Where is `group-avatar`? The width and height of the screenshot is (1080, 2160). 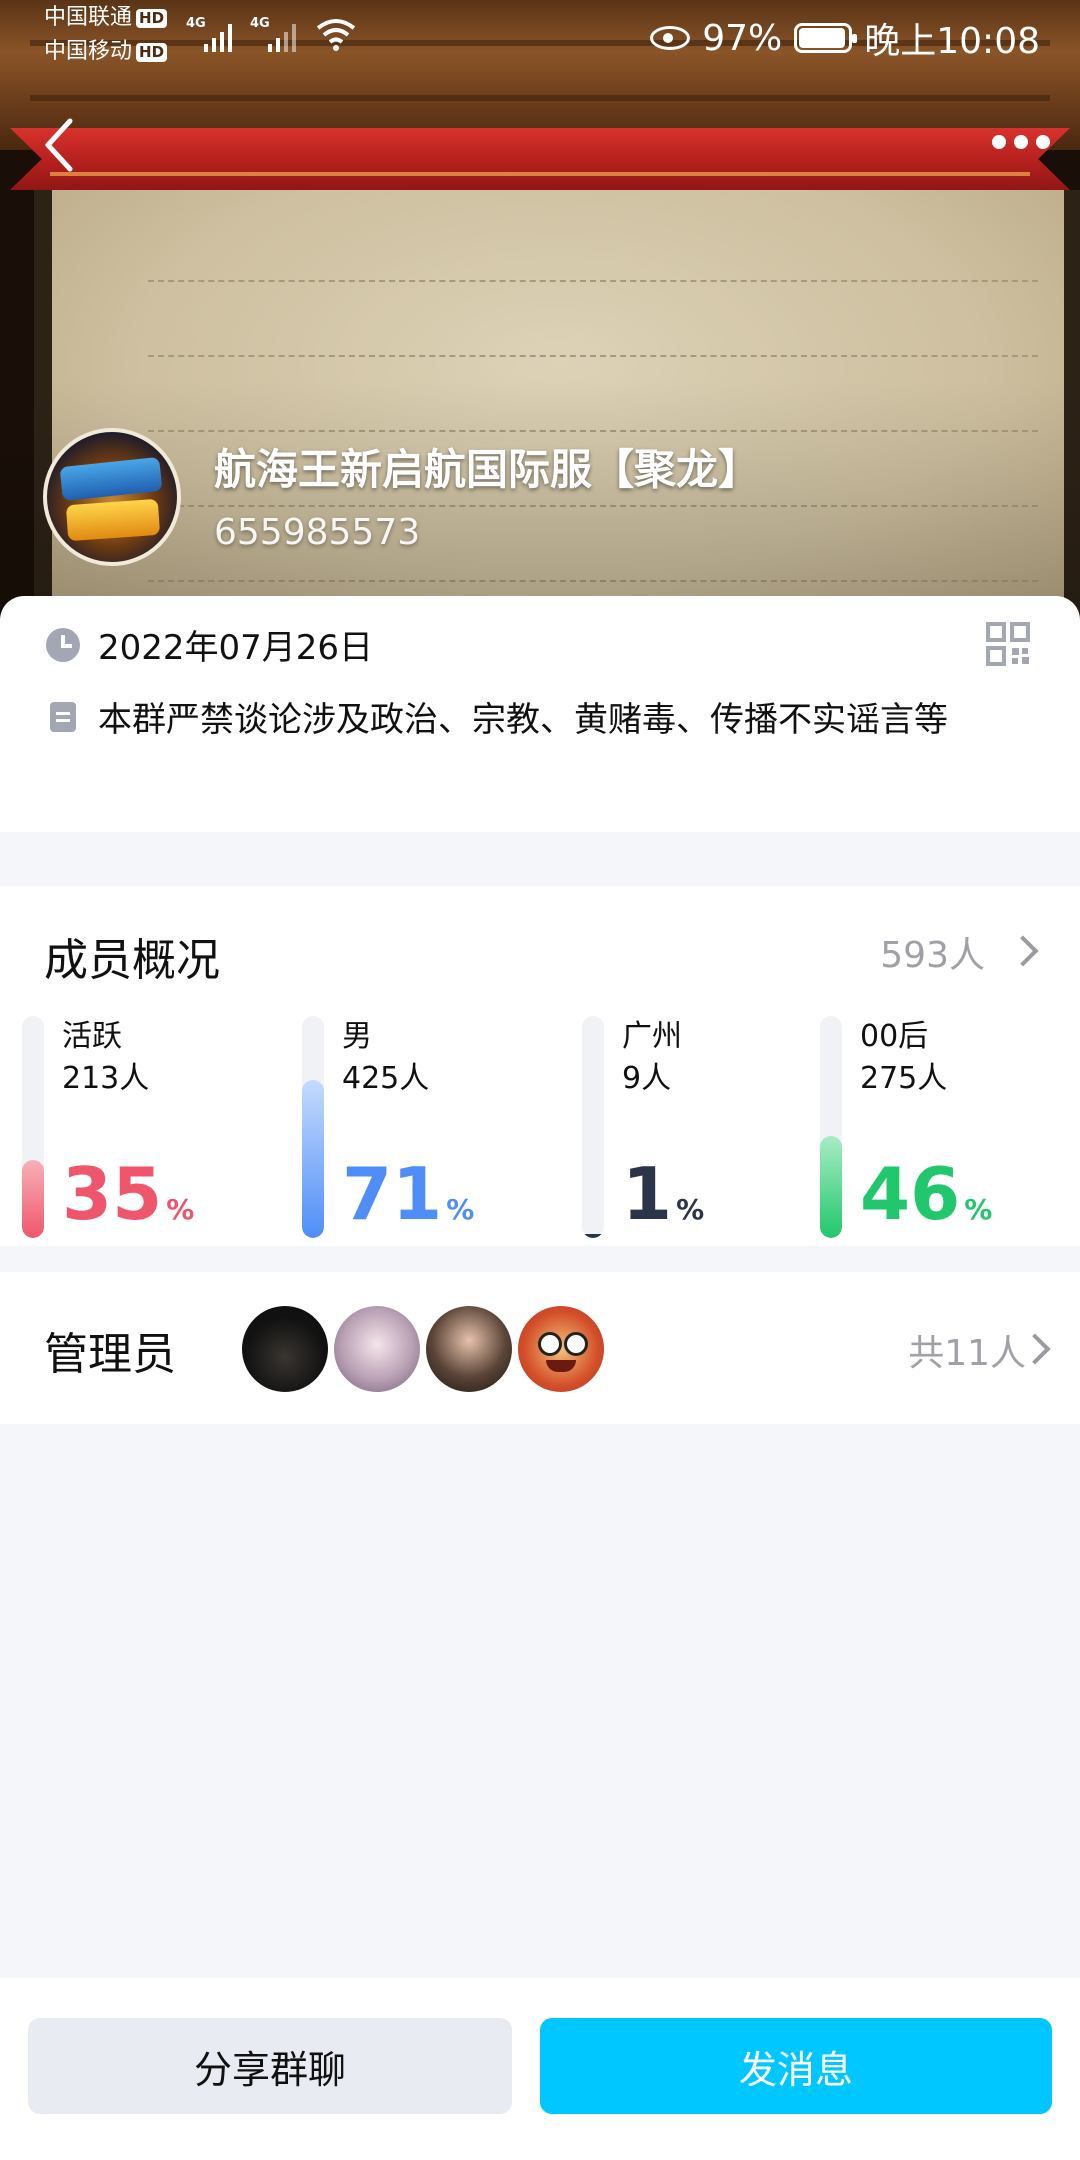 group-avatar is located at coordinates (112, 497).